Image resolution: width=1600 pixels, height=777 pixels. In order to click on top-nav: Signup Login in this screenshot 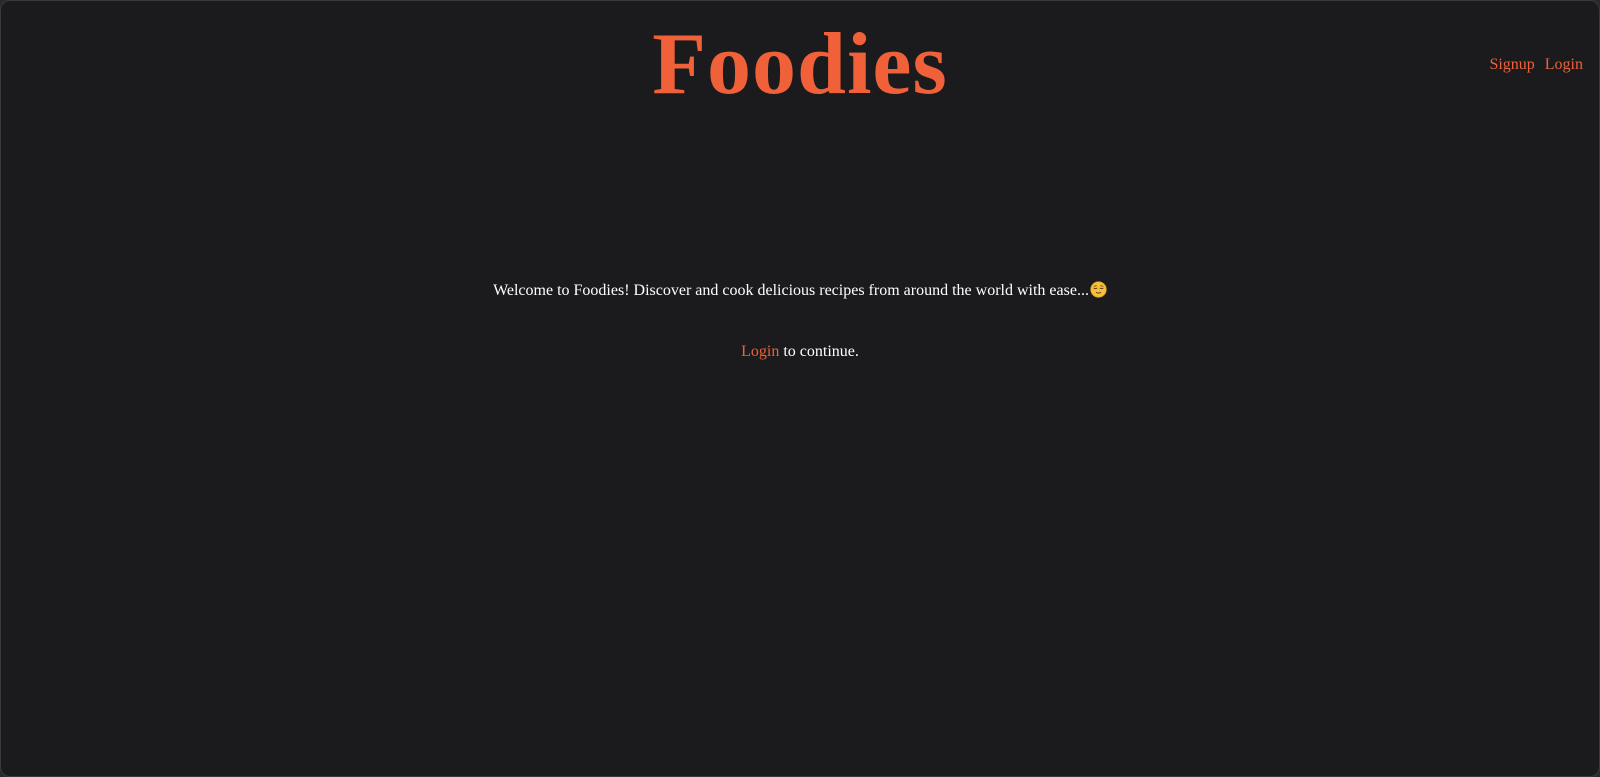, I will do `click(1533, 65)`.